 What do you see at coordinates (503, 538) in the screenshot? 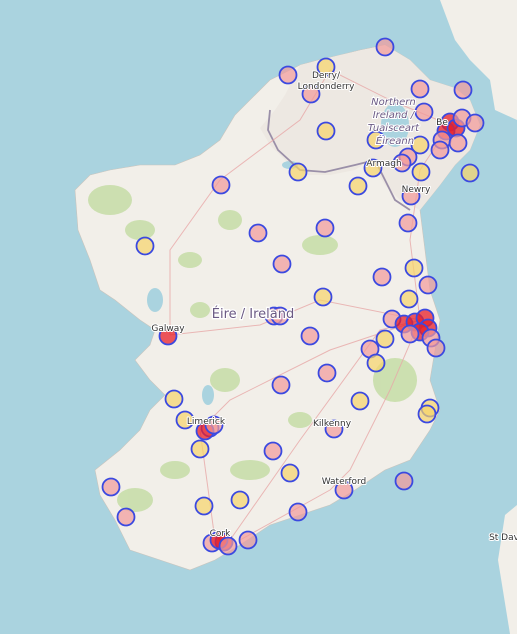
I see `place-label-stdavids: St Dav` at bounding box center [503, 538].